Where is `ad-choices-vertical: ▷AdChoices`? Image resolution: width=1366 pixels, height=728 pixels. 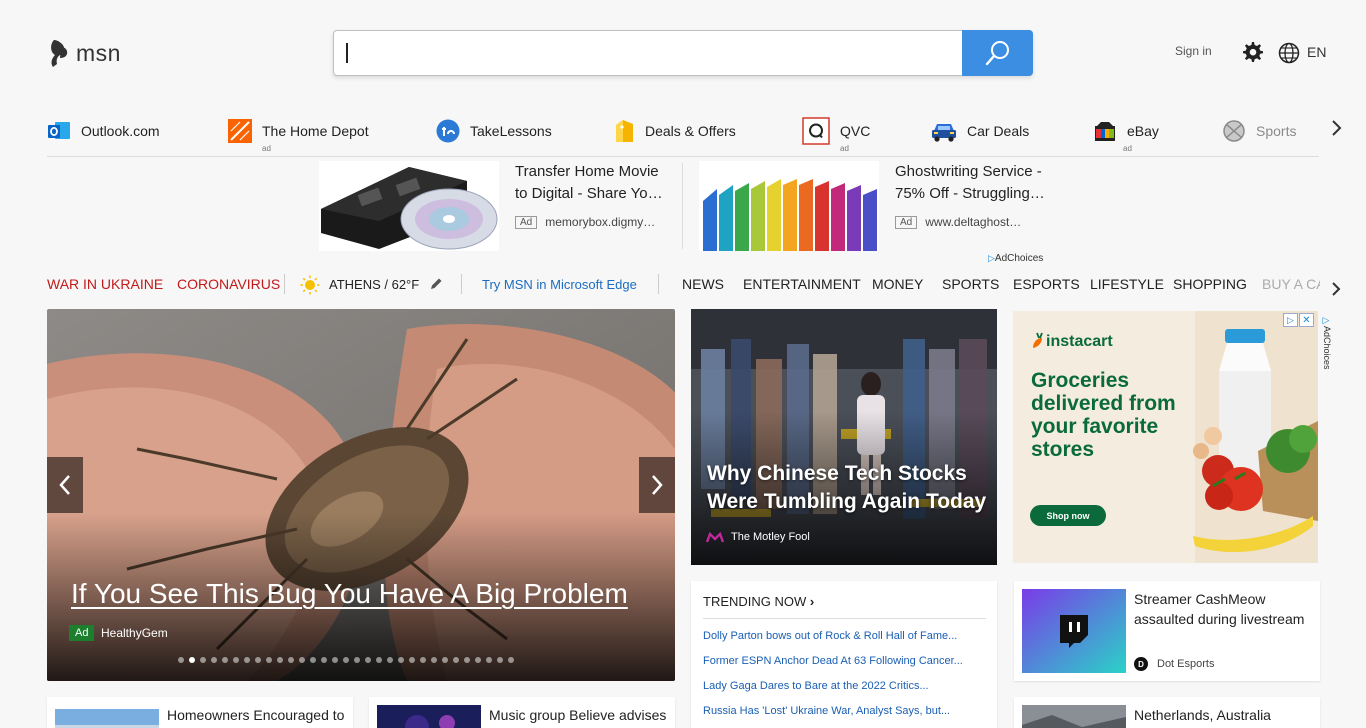 ad-choices-vertical: ▷AdChoices is located at coordinates (1327, 343).